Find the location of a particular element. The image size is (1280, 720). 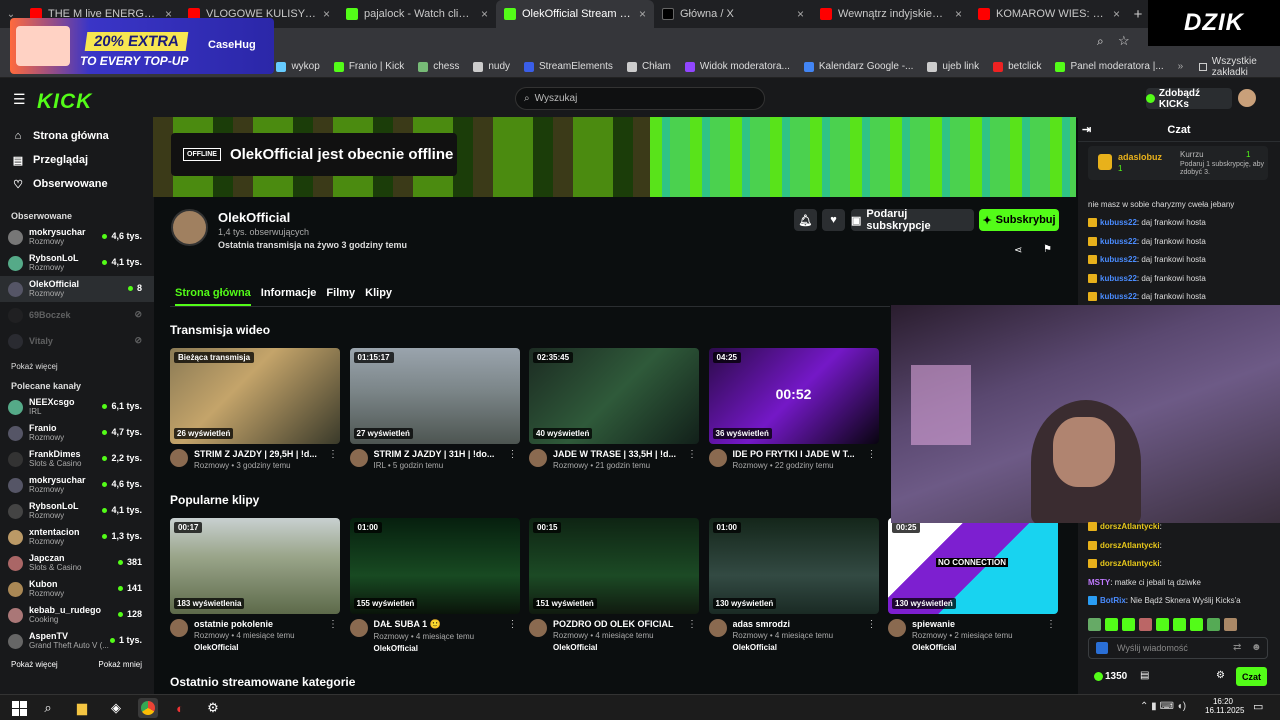

more-bookmarks-icon: » is located at coordinates (1181, 66).